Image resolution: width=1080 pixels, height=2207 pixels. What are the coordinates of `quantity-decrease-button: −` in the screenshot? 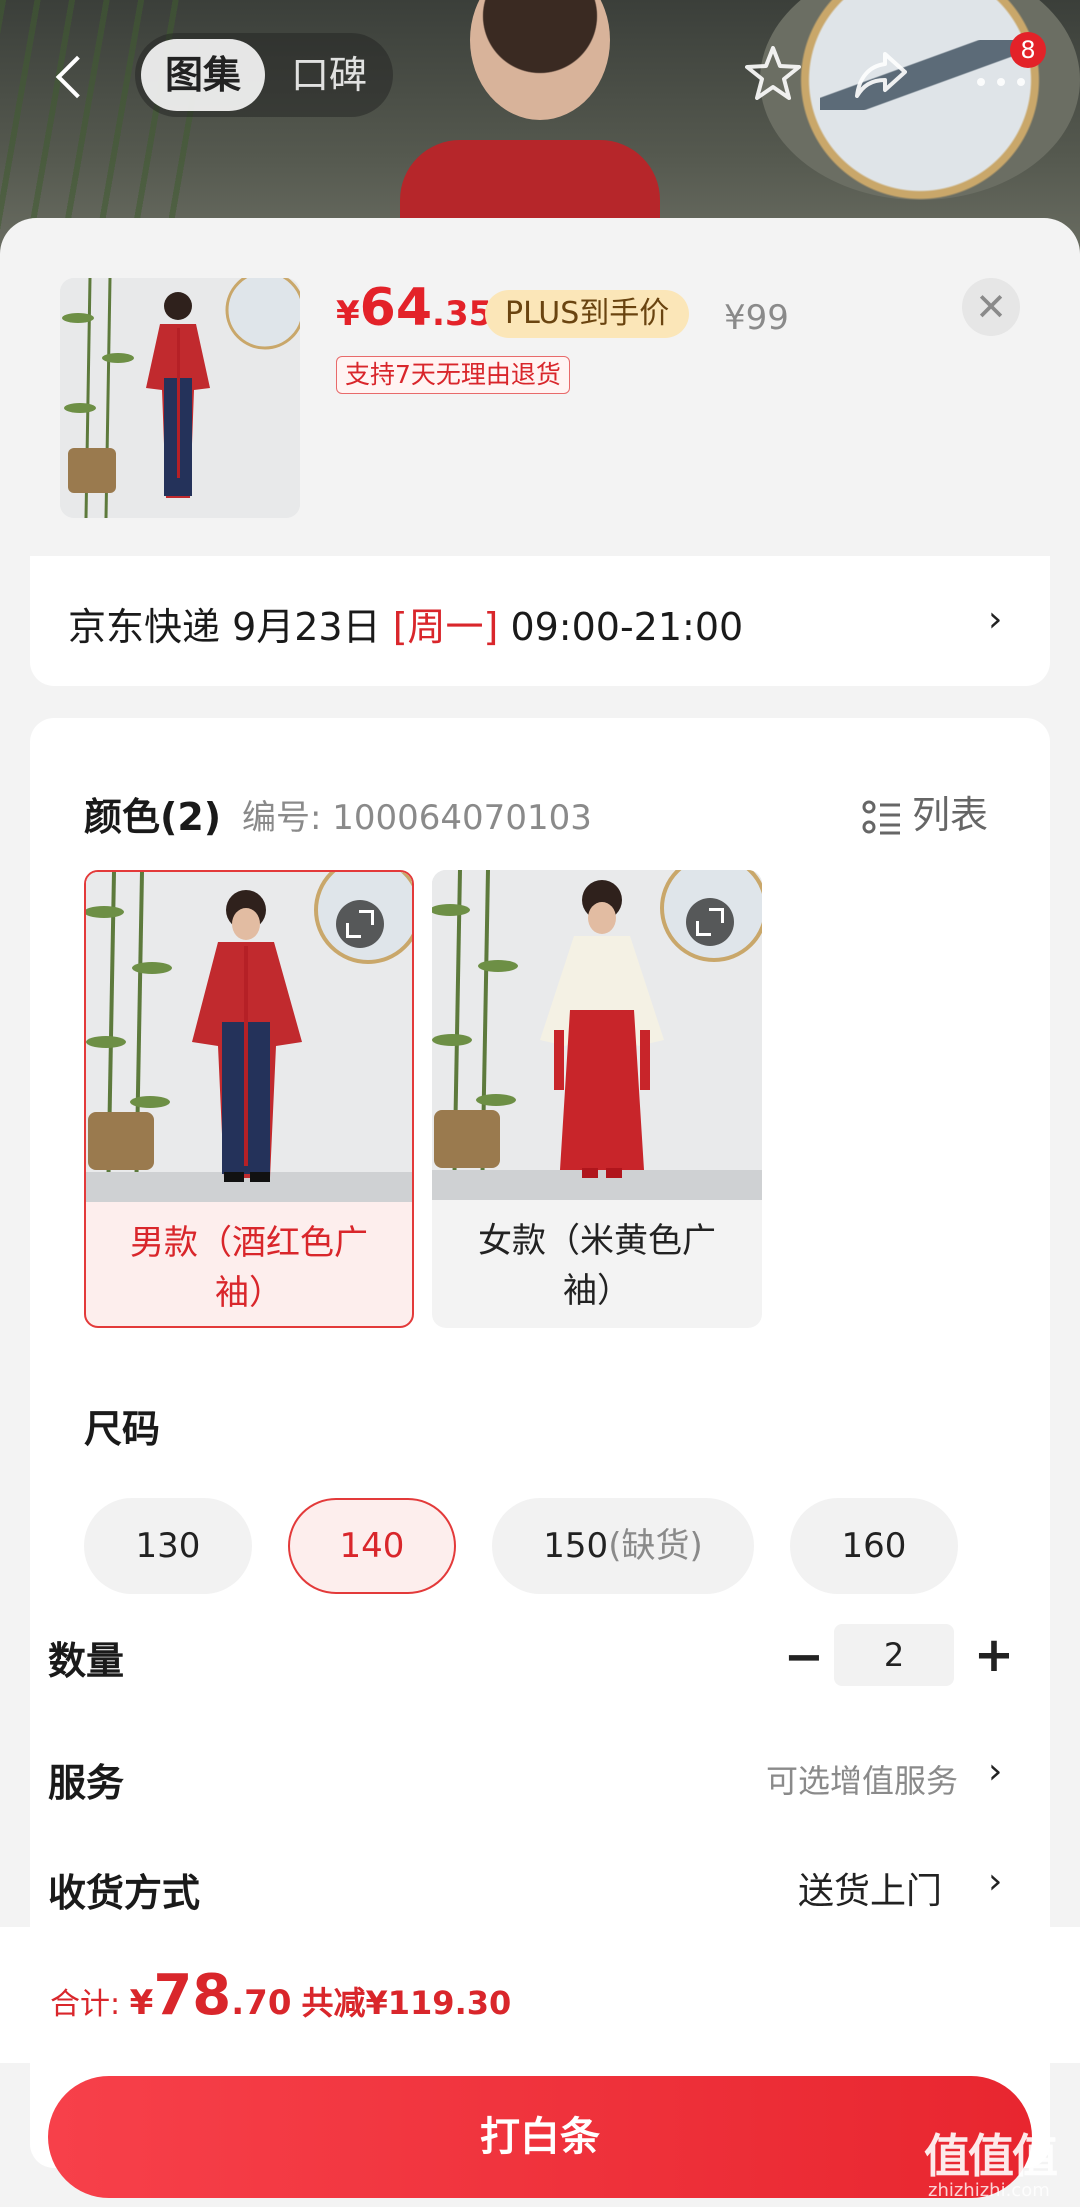 It's located at (804, 1658).